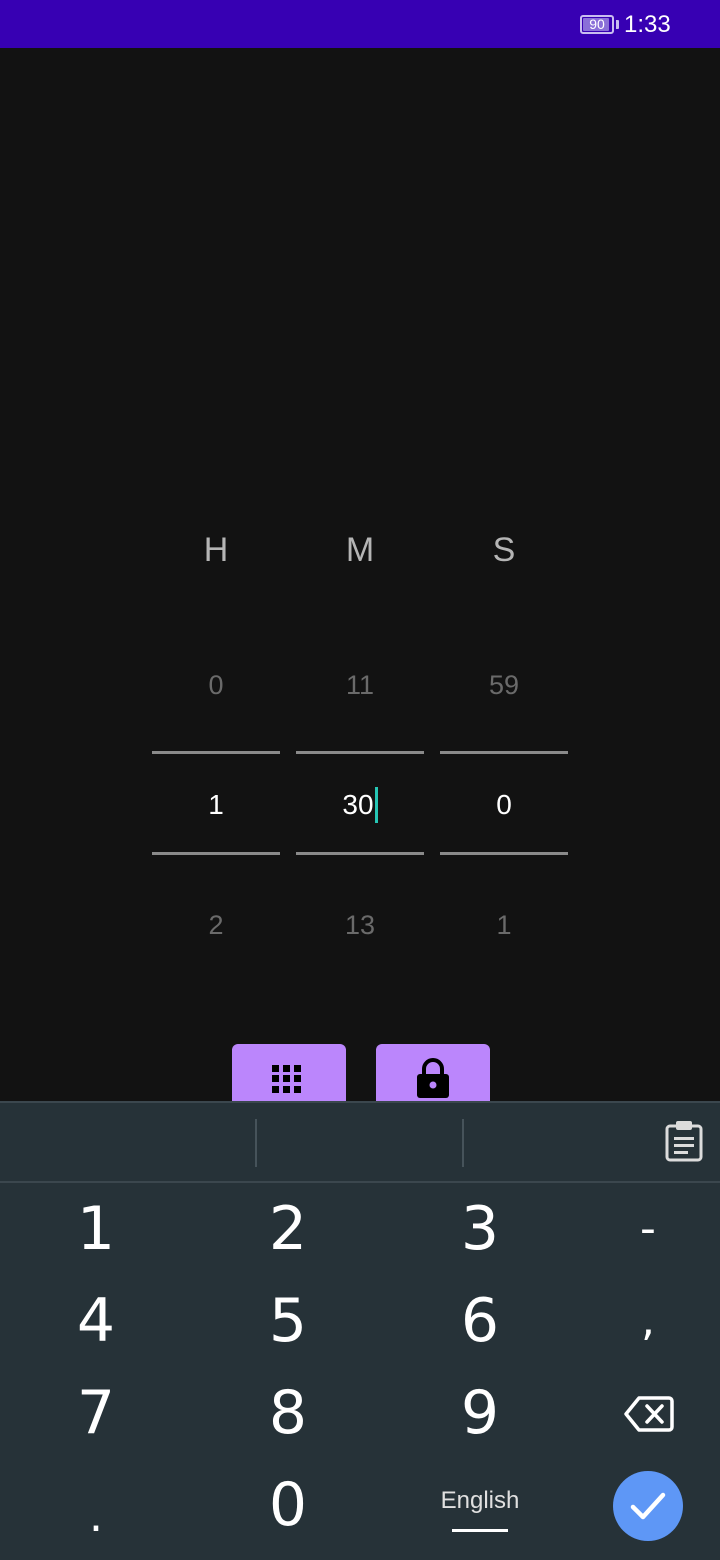  Describe the element at coordinates (288, 1229) in the screenshot. I see `key-2: 2` at that location.